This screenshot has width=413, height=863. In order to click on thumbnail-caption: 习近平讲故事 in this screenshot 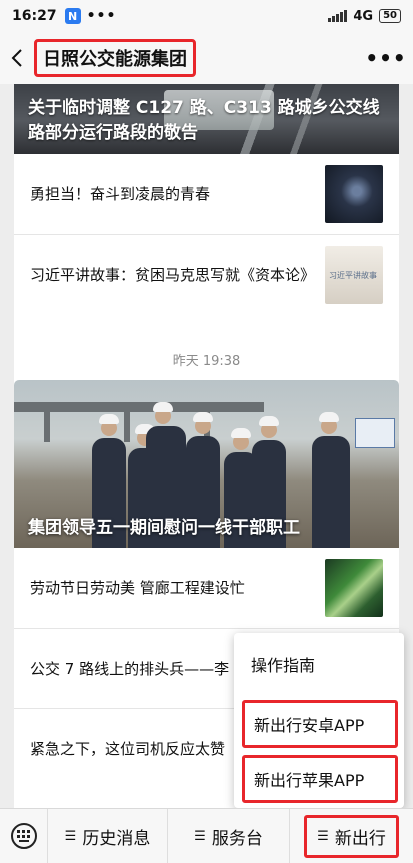, I will do `click(353, 275)`.